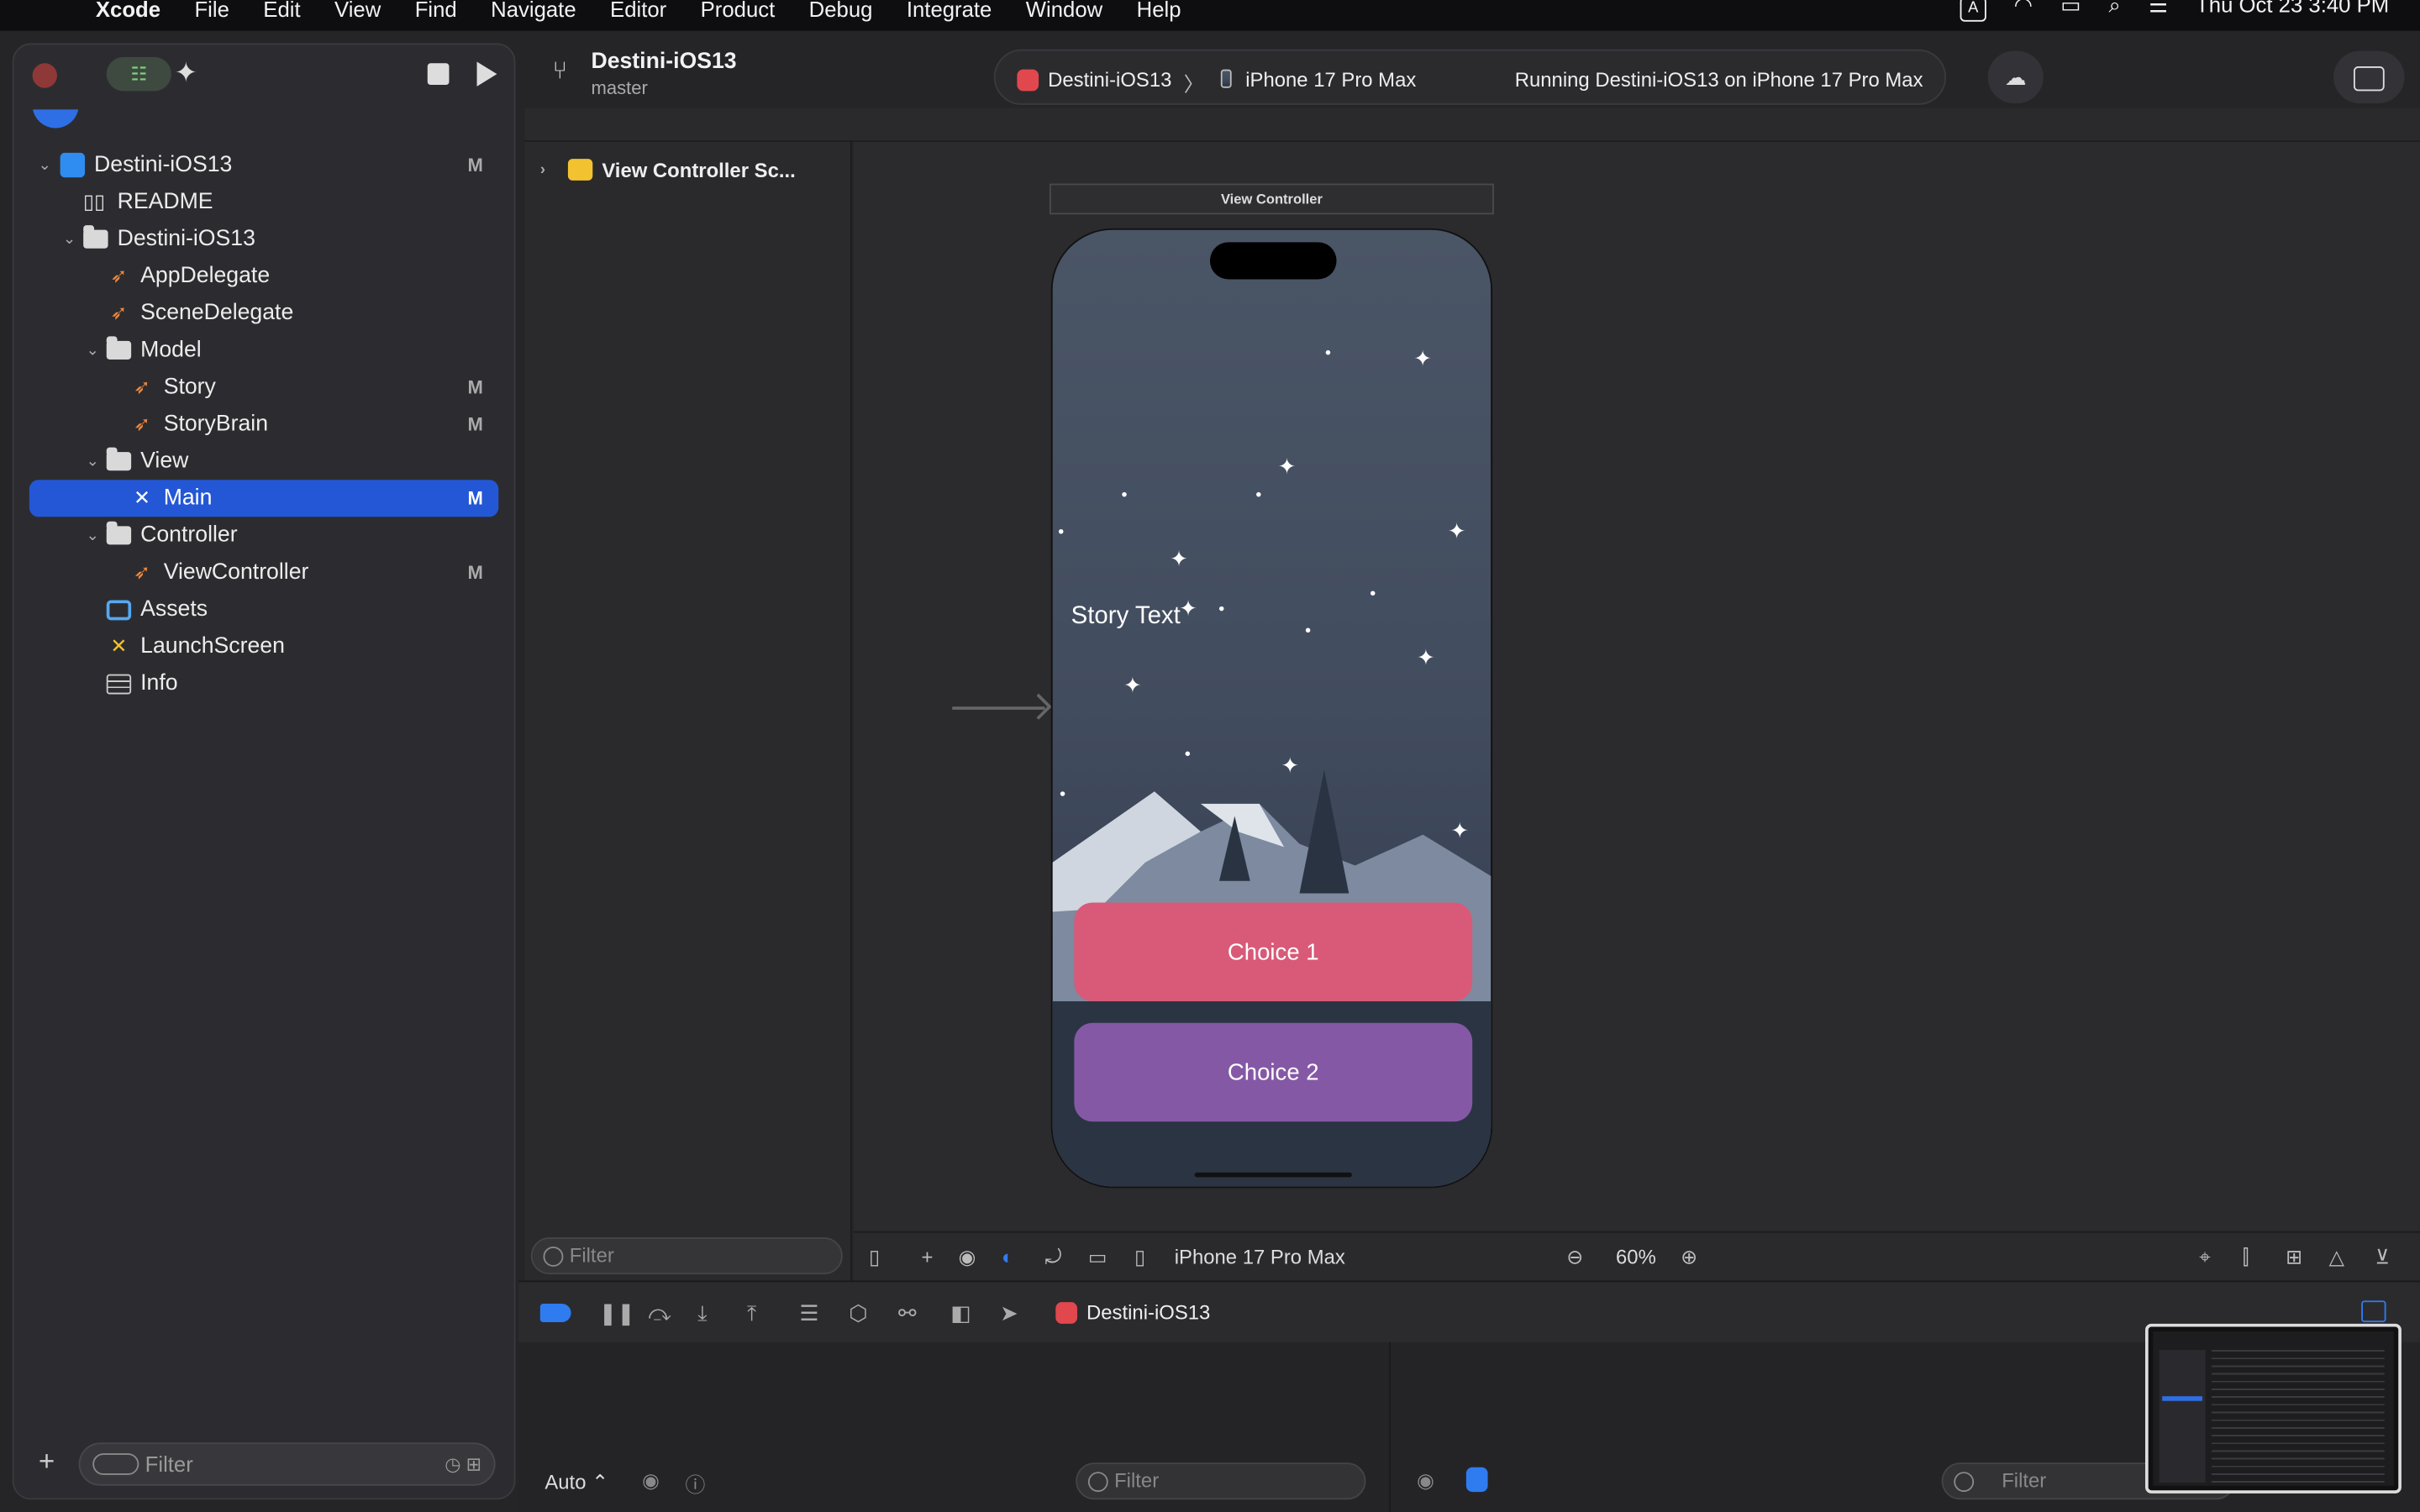  What do you see at coordinates (1221, 1481) in the screenshot?
I see `variables-filter-input: Filter` at bounding box center [1221, 1481].